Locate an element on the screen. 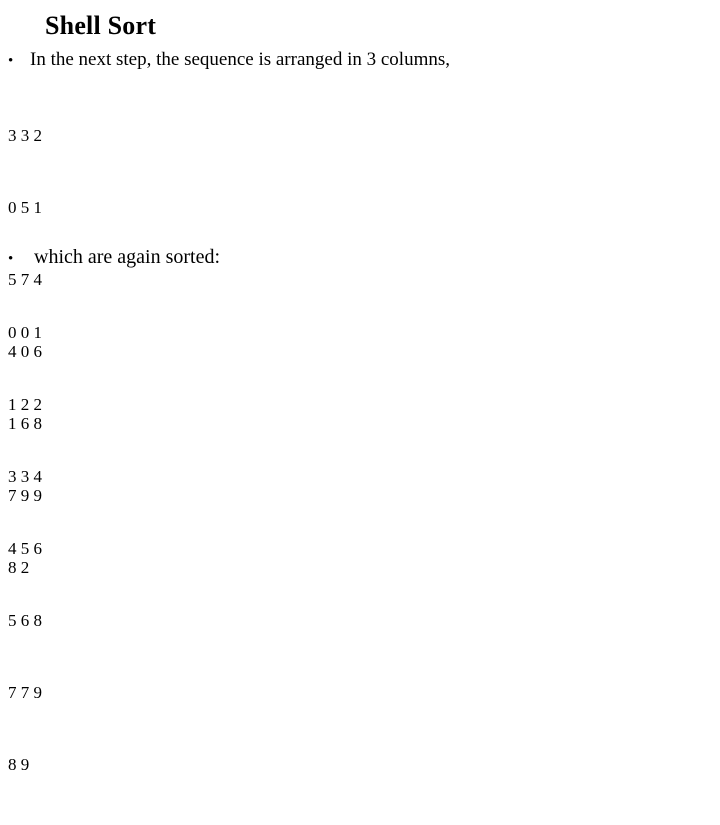 The width and height of the screenshot is (720, 825). table-row: 4 5 6 is located at coordinates (25, 548).